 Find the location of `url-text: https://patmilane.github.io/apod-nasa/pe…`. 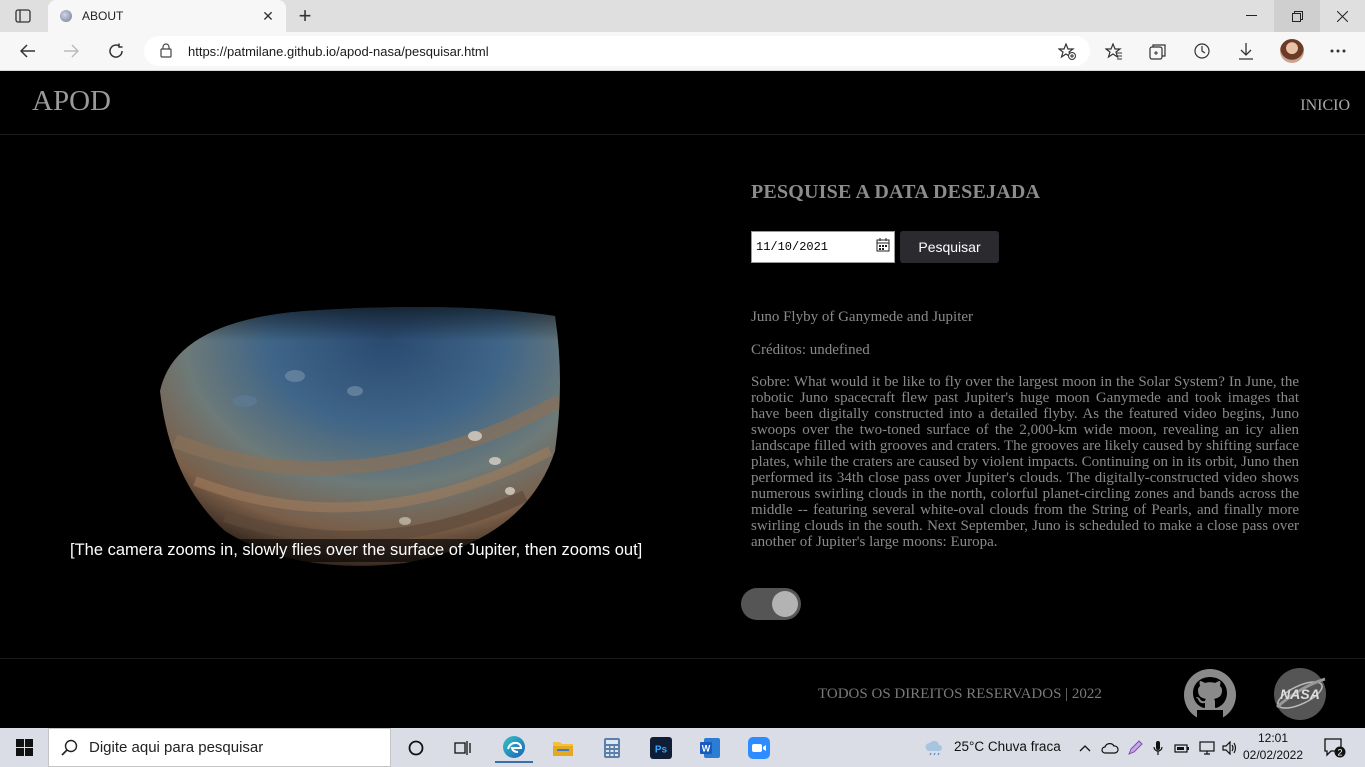

url-text: https://patmilane.github.io/apod-nasa/pe… is located at coordinates (338, 51).